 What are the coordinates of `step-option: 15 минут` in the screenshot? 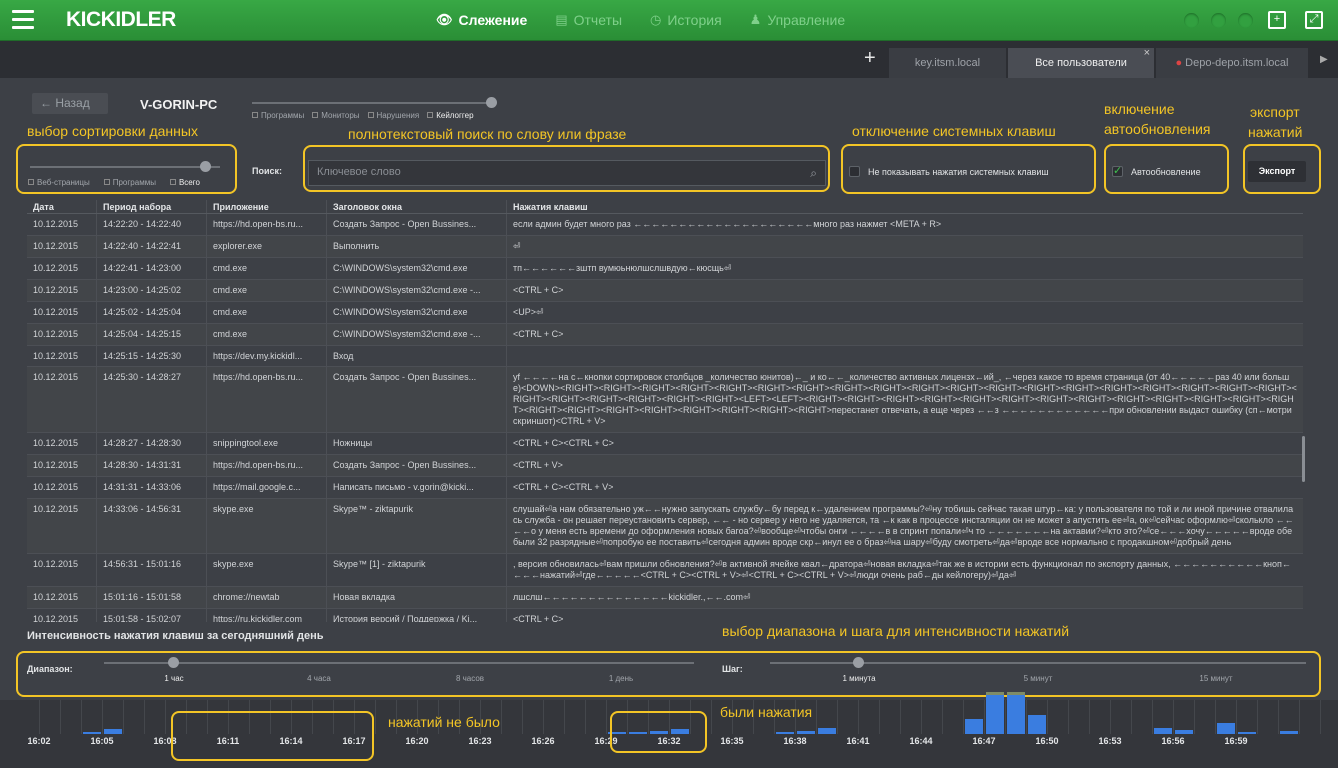 It's located at (1215, 678).